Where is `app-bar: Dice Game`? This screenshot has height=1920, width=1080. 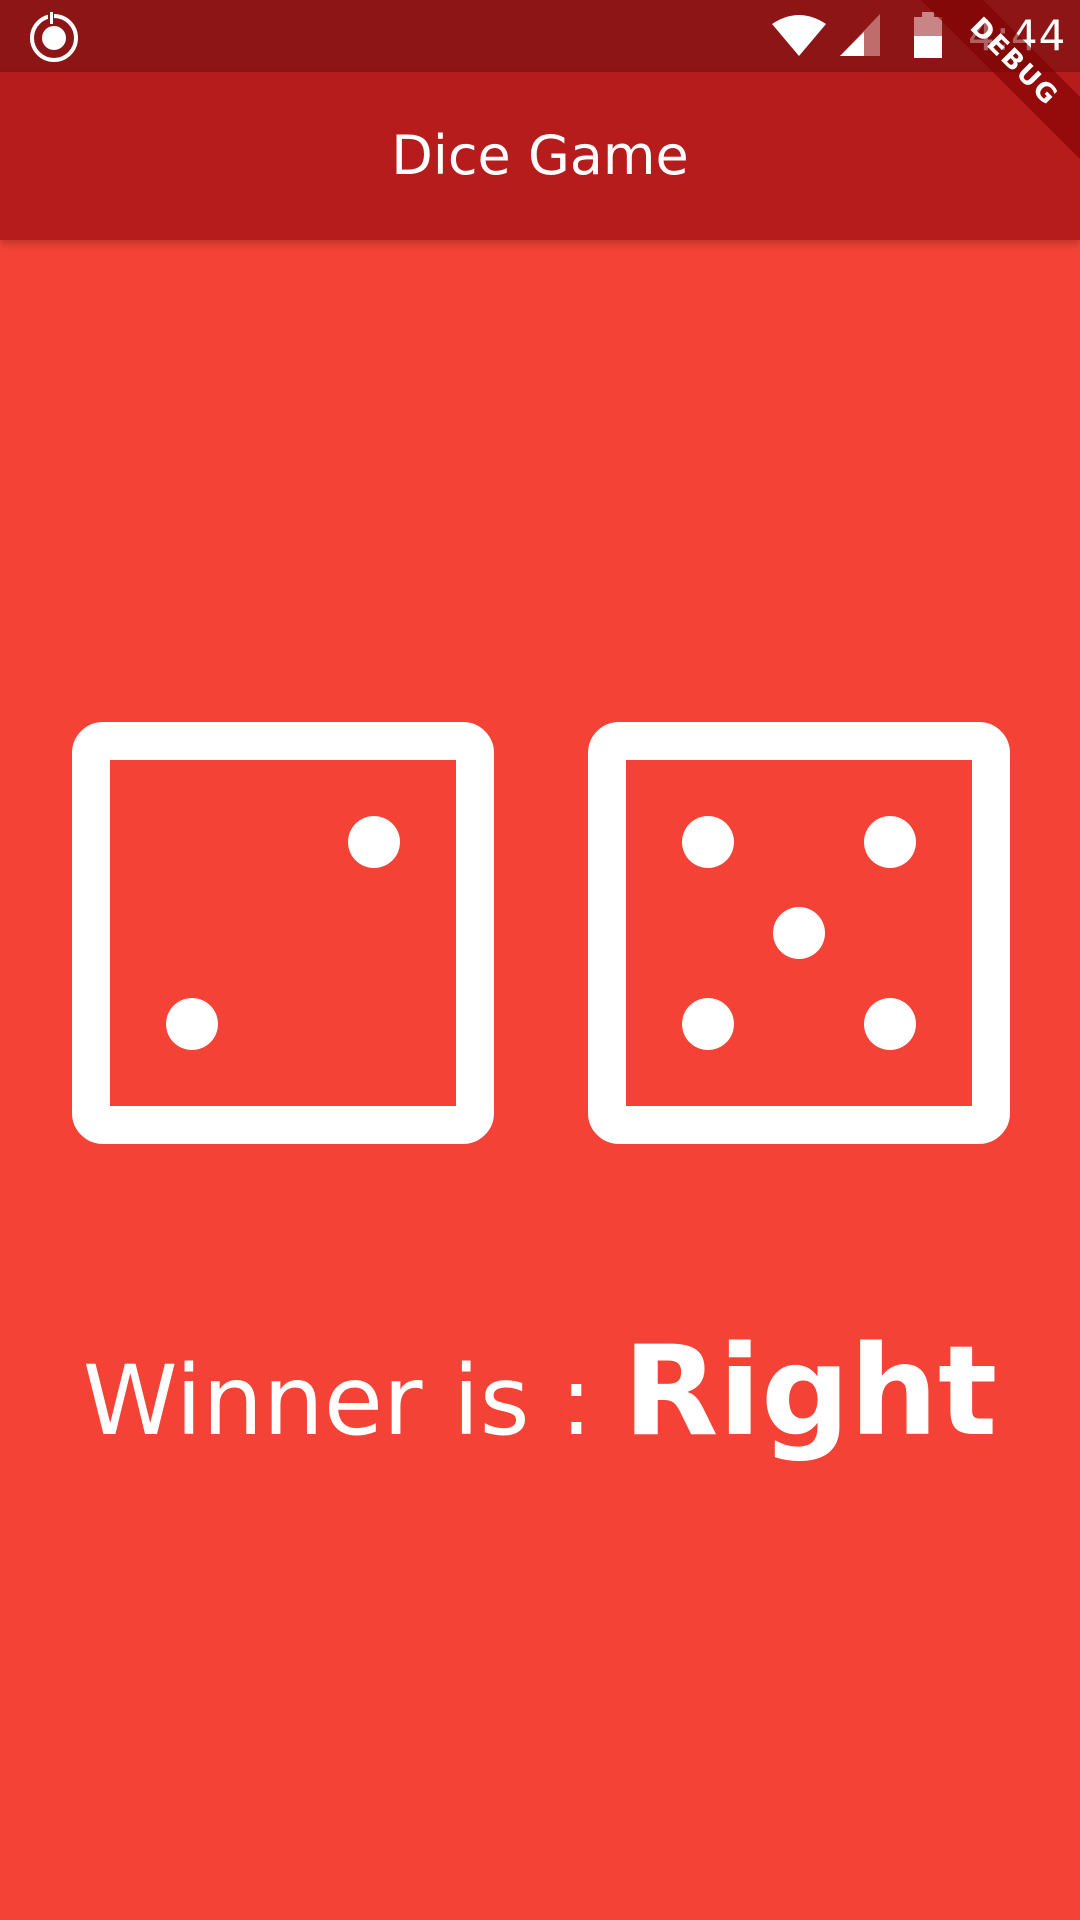
app-bar: Dice Game is located at coordinates (540, 156).